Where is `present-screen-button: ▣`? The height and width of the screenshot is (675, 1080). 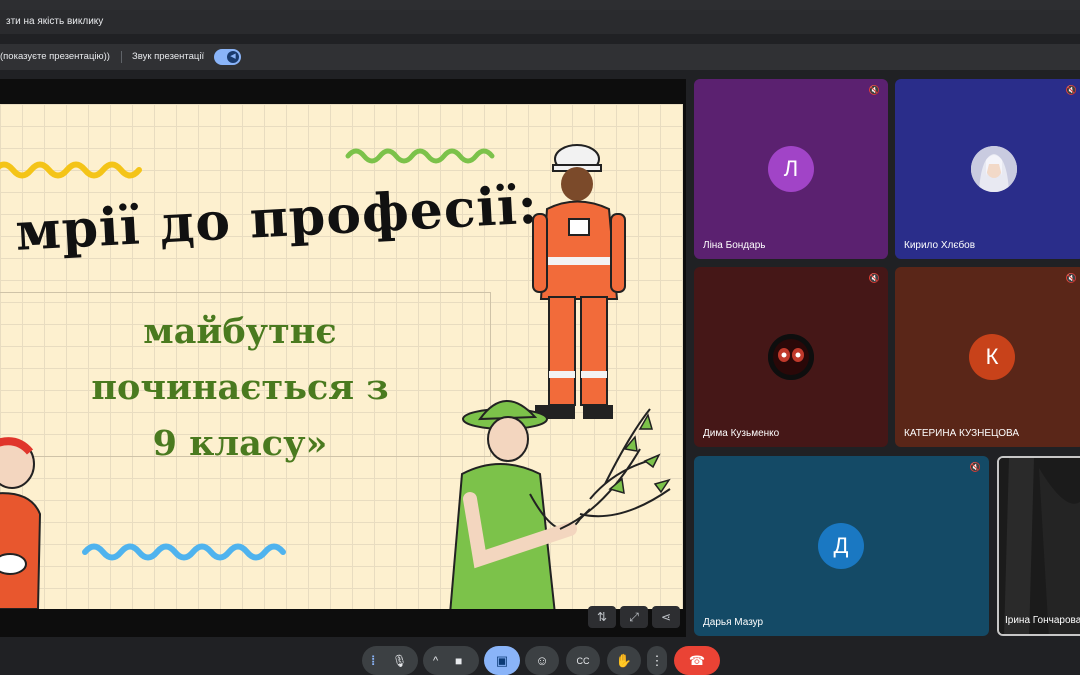 present-screen-button: ▣ is located at coordinates (502, 660).